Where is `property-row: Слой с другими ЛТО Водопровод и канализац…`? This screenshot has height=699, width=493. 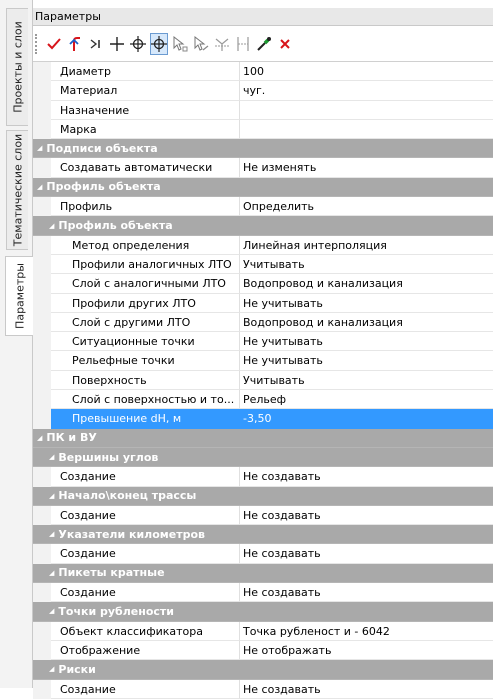 property-row: Слой с другими ЛТО Водопровод и канализац… is located at coordinates (263, 322).